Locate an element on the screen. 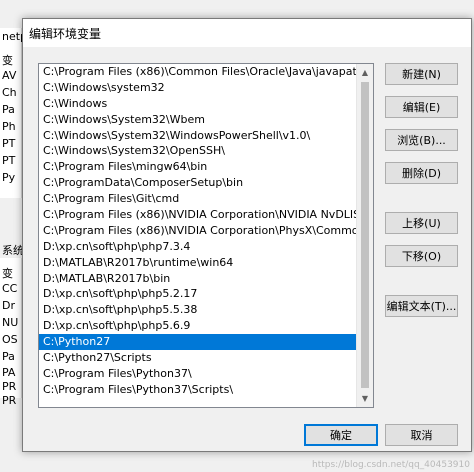 The image size is (474, 472). path-list-item: D:\xp.cn\soft\php\php5.2.17 is located at coordinates (198, 294).